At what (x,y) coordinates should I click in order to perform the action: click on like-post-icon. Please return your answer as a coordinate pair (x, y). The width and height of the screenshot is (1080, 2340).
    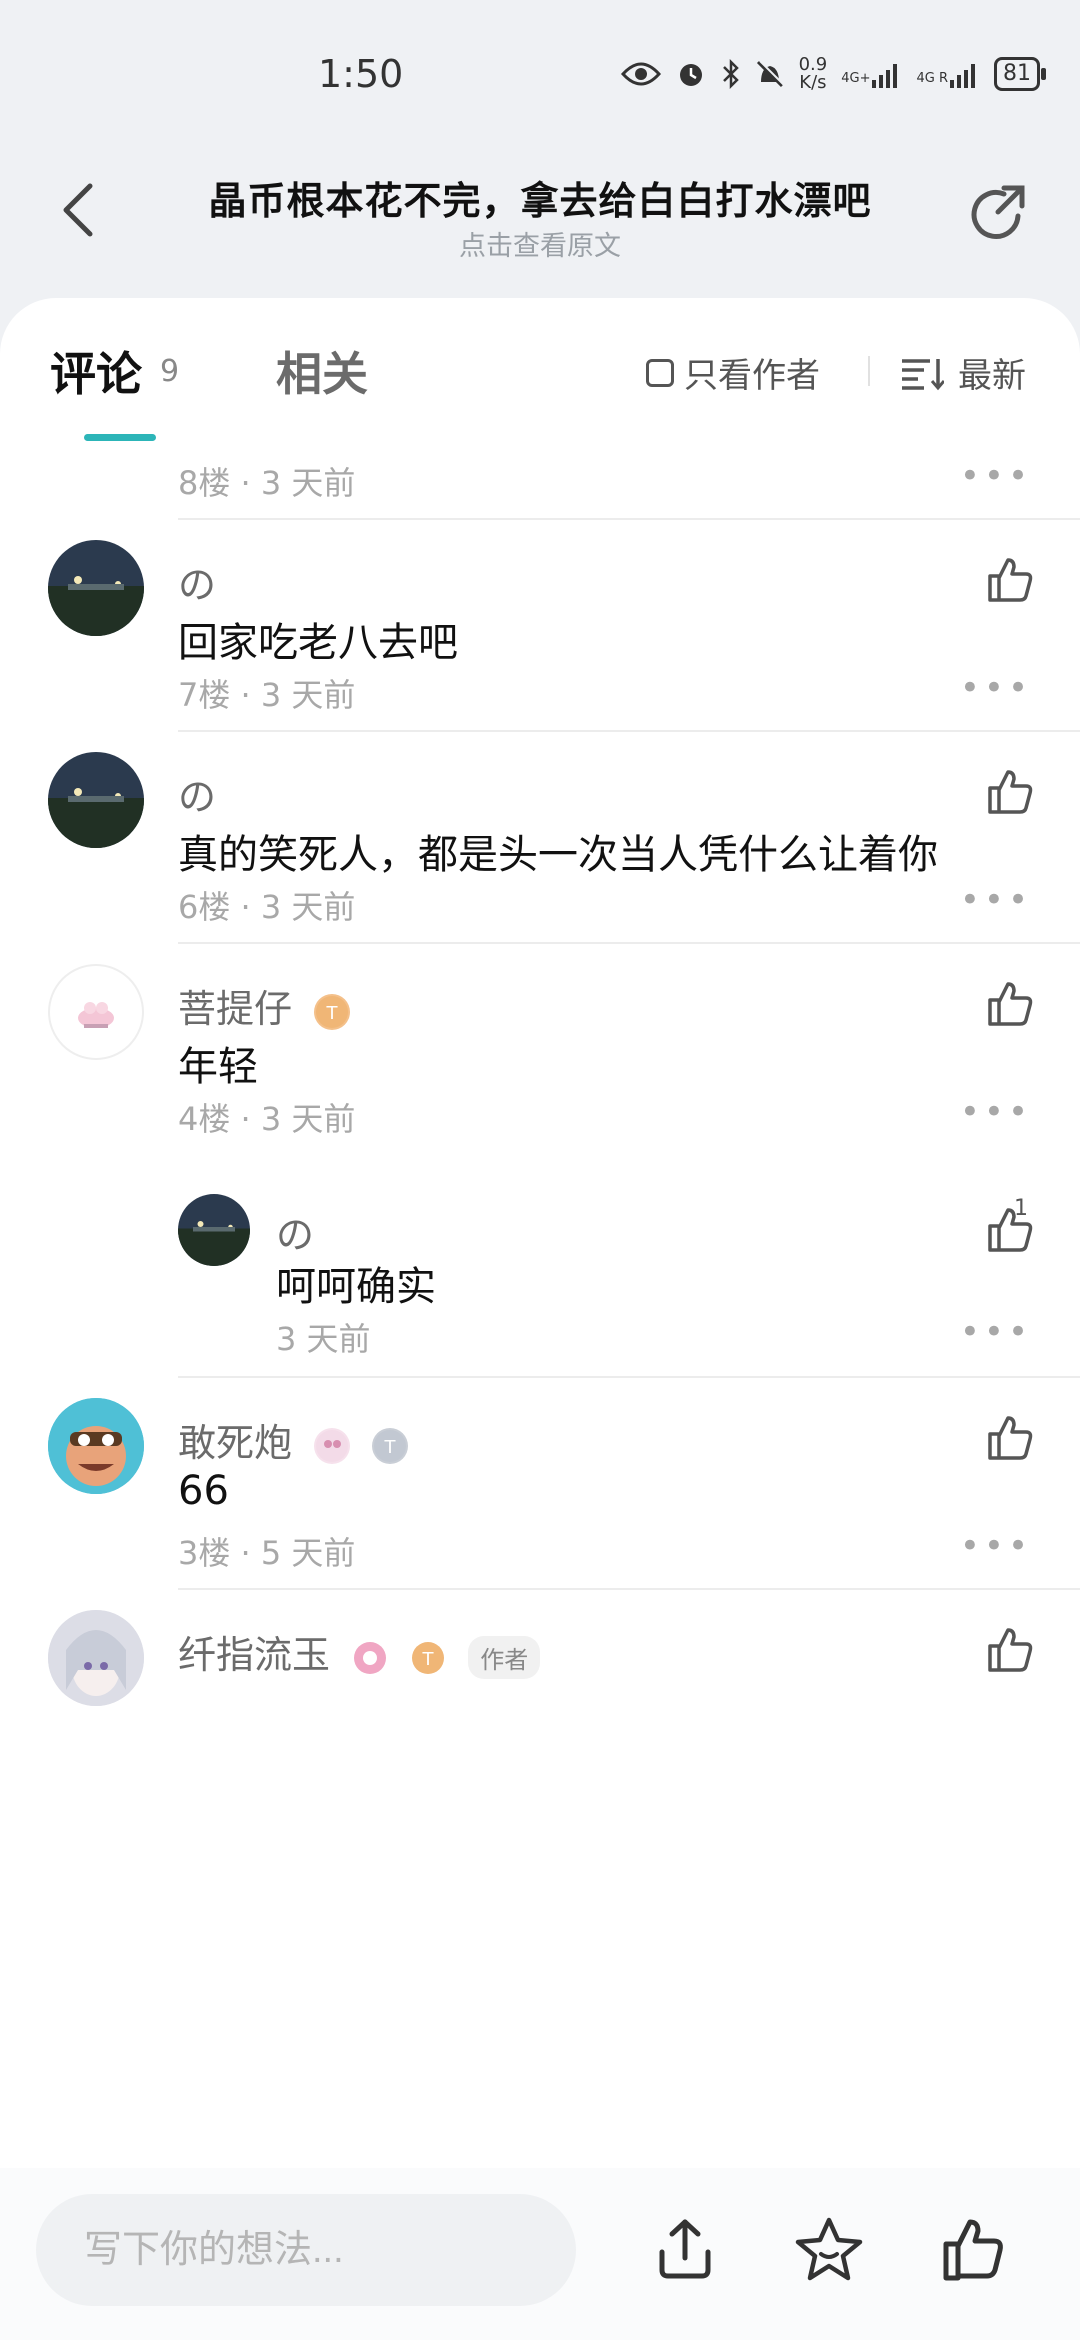
    Looking at the image, I should click on (973, 2249).